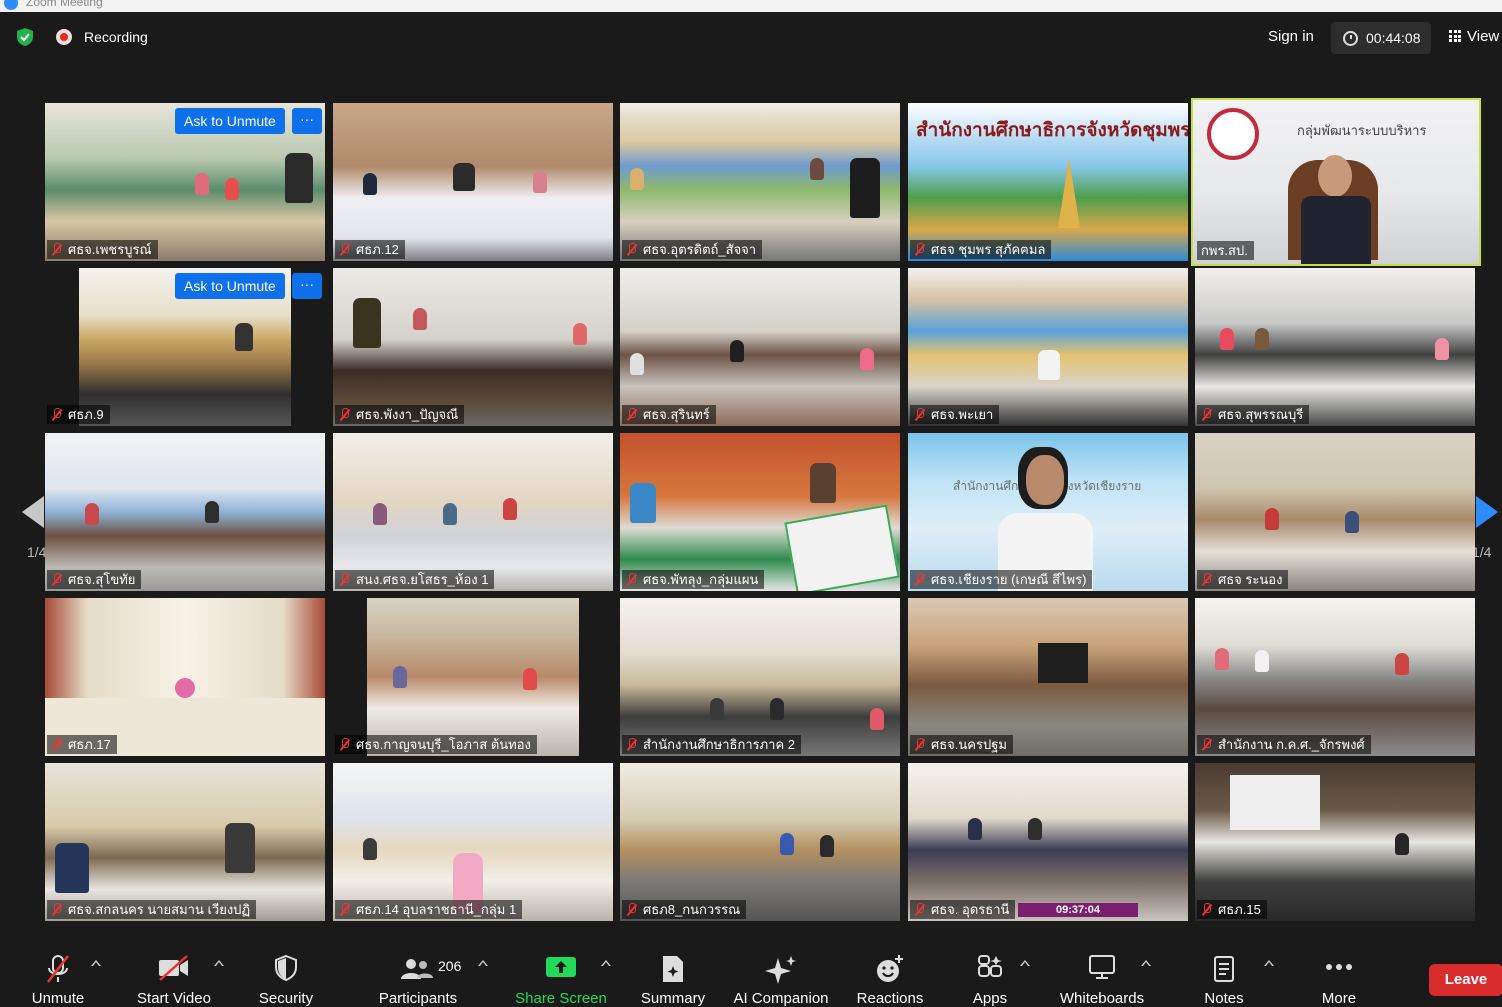 The image size is (1502, 1007). I want to click on active-speaker-tile: กลุ่มพัฒนาระบบบริหาร กพร.สป., so click(1336, 182).